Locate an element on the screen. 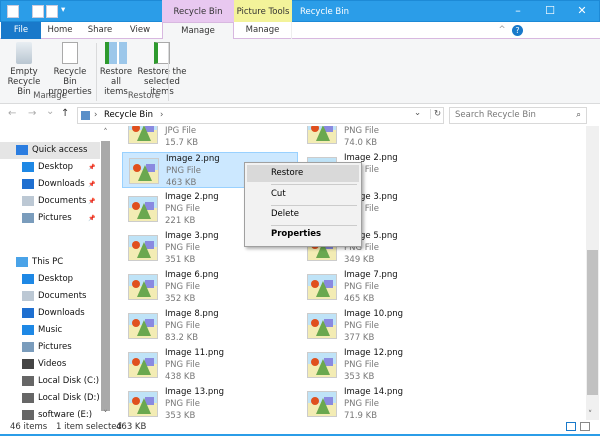 The image size is (600, 436). context-tab-picture-tools: Picture Tools is located at coordinates (263, 11).